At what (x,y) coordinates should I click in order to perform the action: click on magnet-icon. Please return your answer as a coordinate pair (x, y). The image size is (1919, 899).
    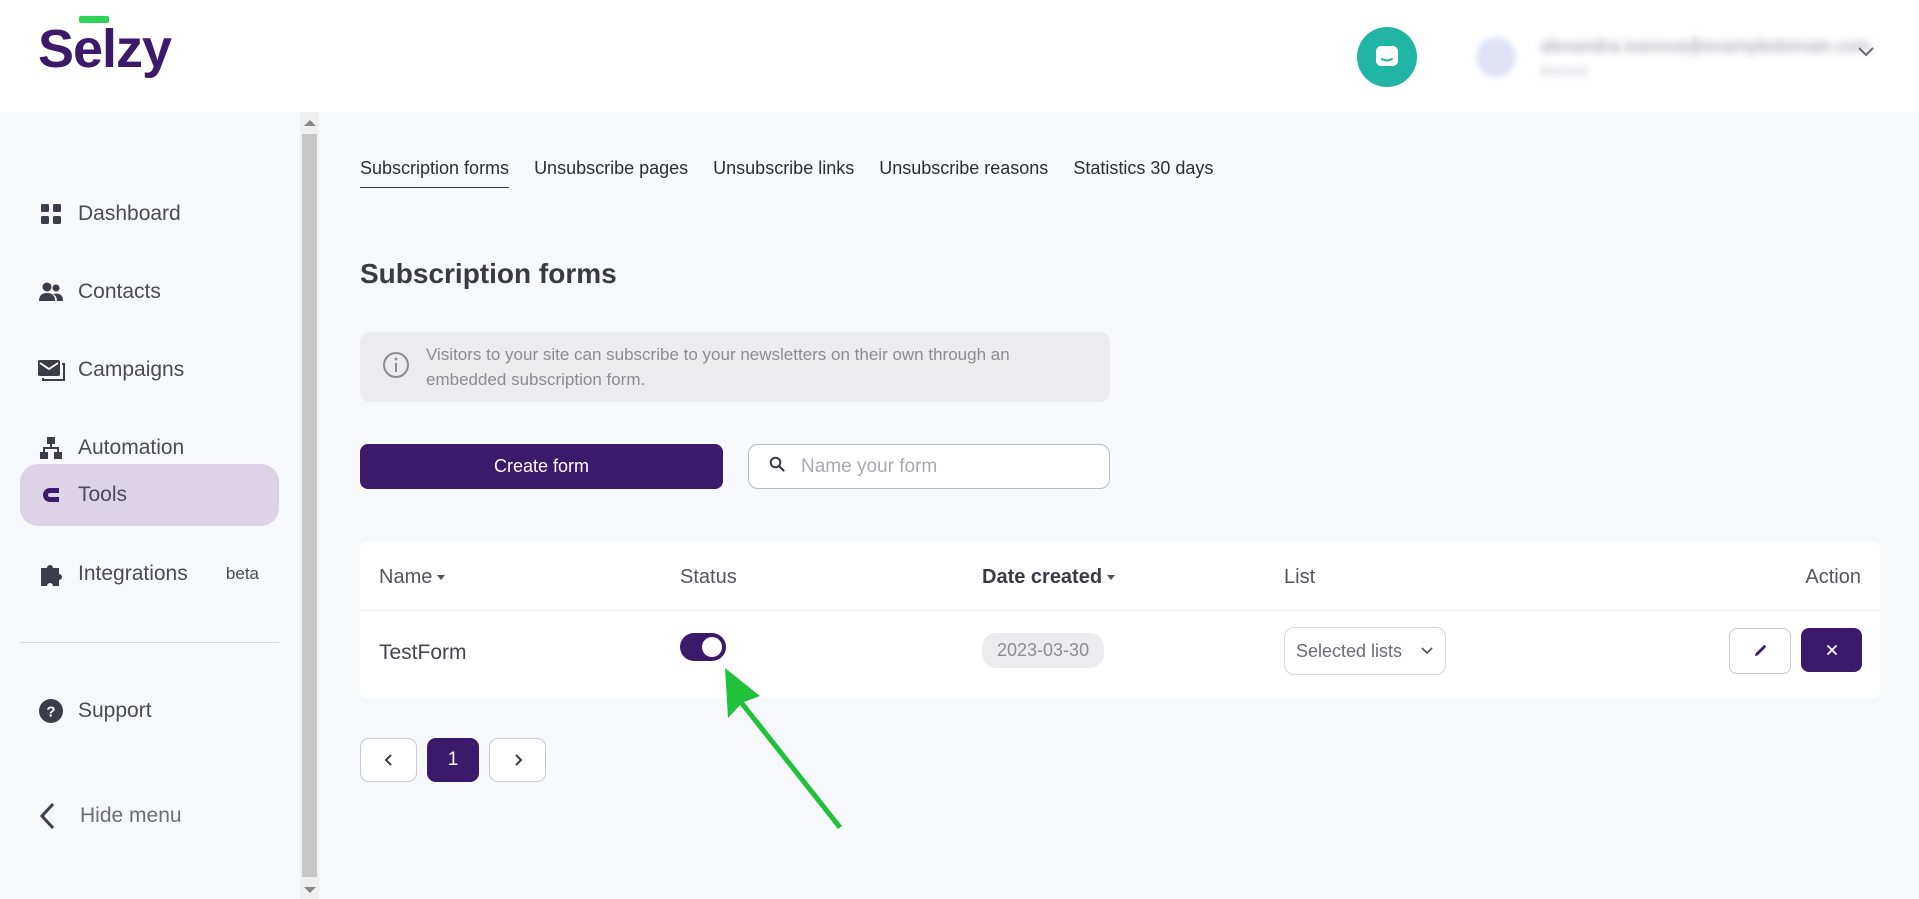
    Looking at the image, I should click on (51, 495).